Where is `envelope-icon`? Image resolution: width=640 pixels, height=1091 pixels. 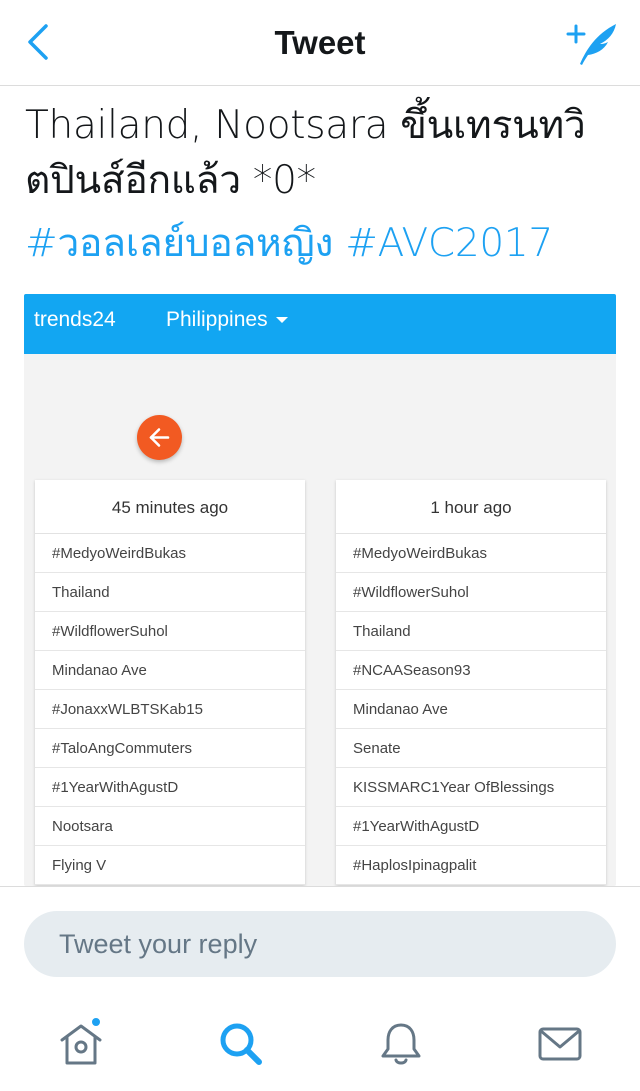
envelope-icon is located at coordinates (560, 1044).